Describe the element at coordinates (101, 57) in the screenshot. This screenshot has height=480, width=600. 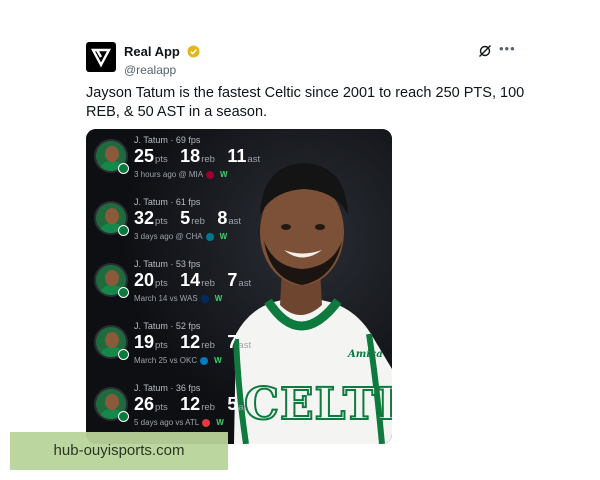
I see `real-app-logo` at that location.